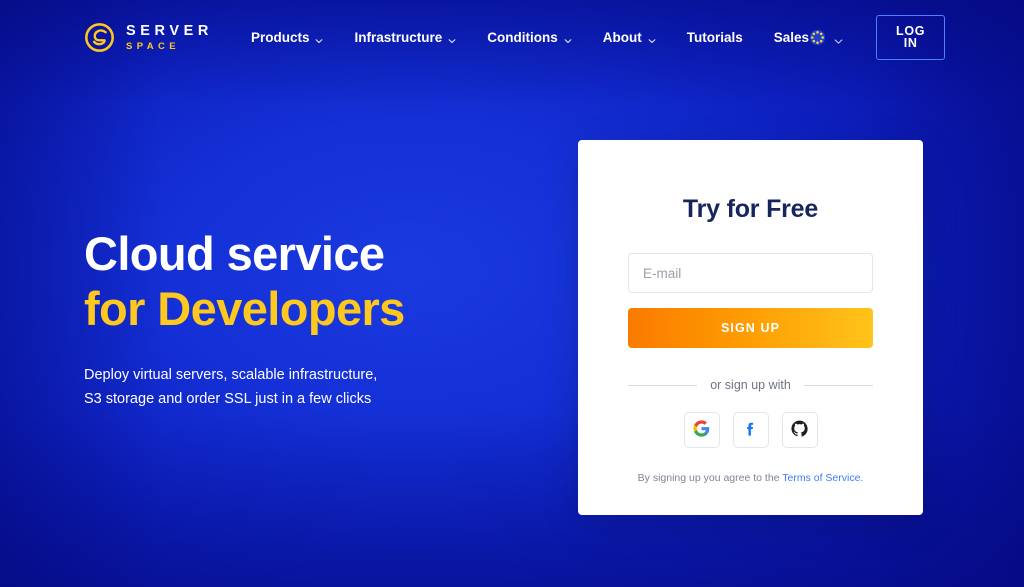 This screenshot has width=1024, height=587. What do you see at coordinates (663, 385) in the screenshot?
I see `divider-rule-left` at bounding box center [663, 385].